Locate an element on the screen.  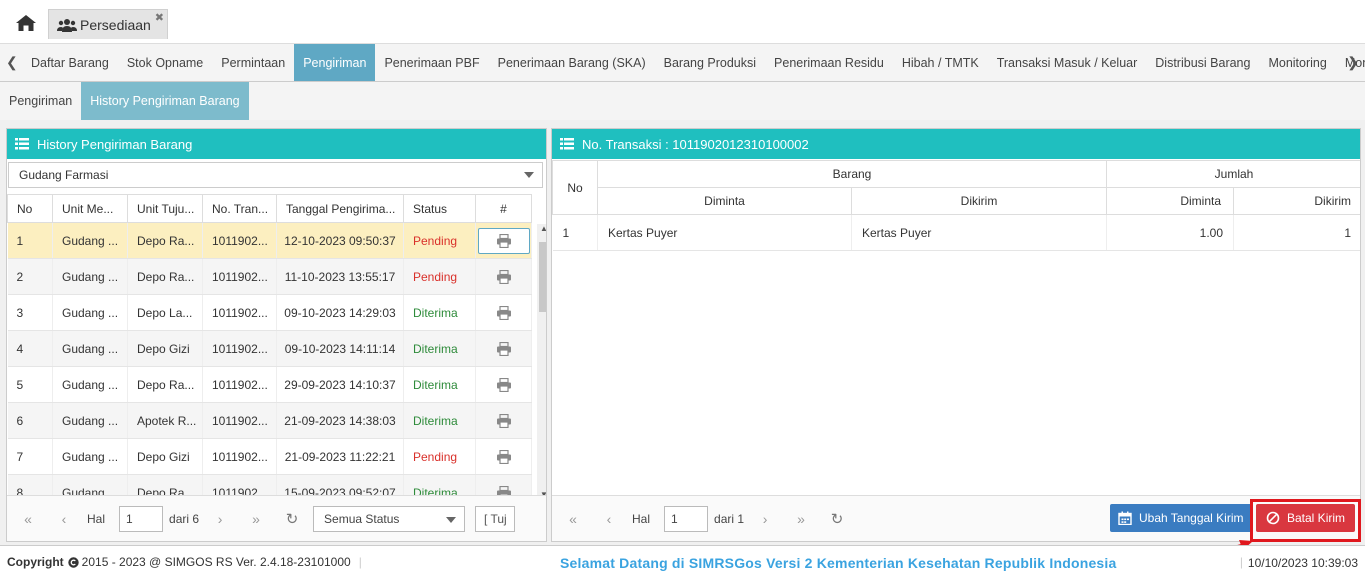
menu-item-penerimaan-barang-ska: Penerimaan Barang (SKA) is located at coordinates (572, 62).